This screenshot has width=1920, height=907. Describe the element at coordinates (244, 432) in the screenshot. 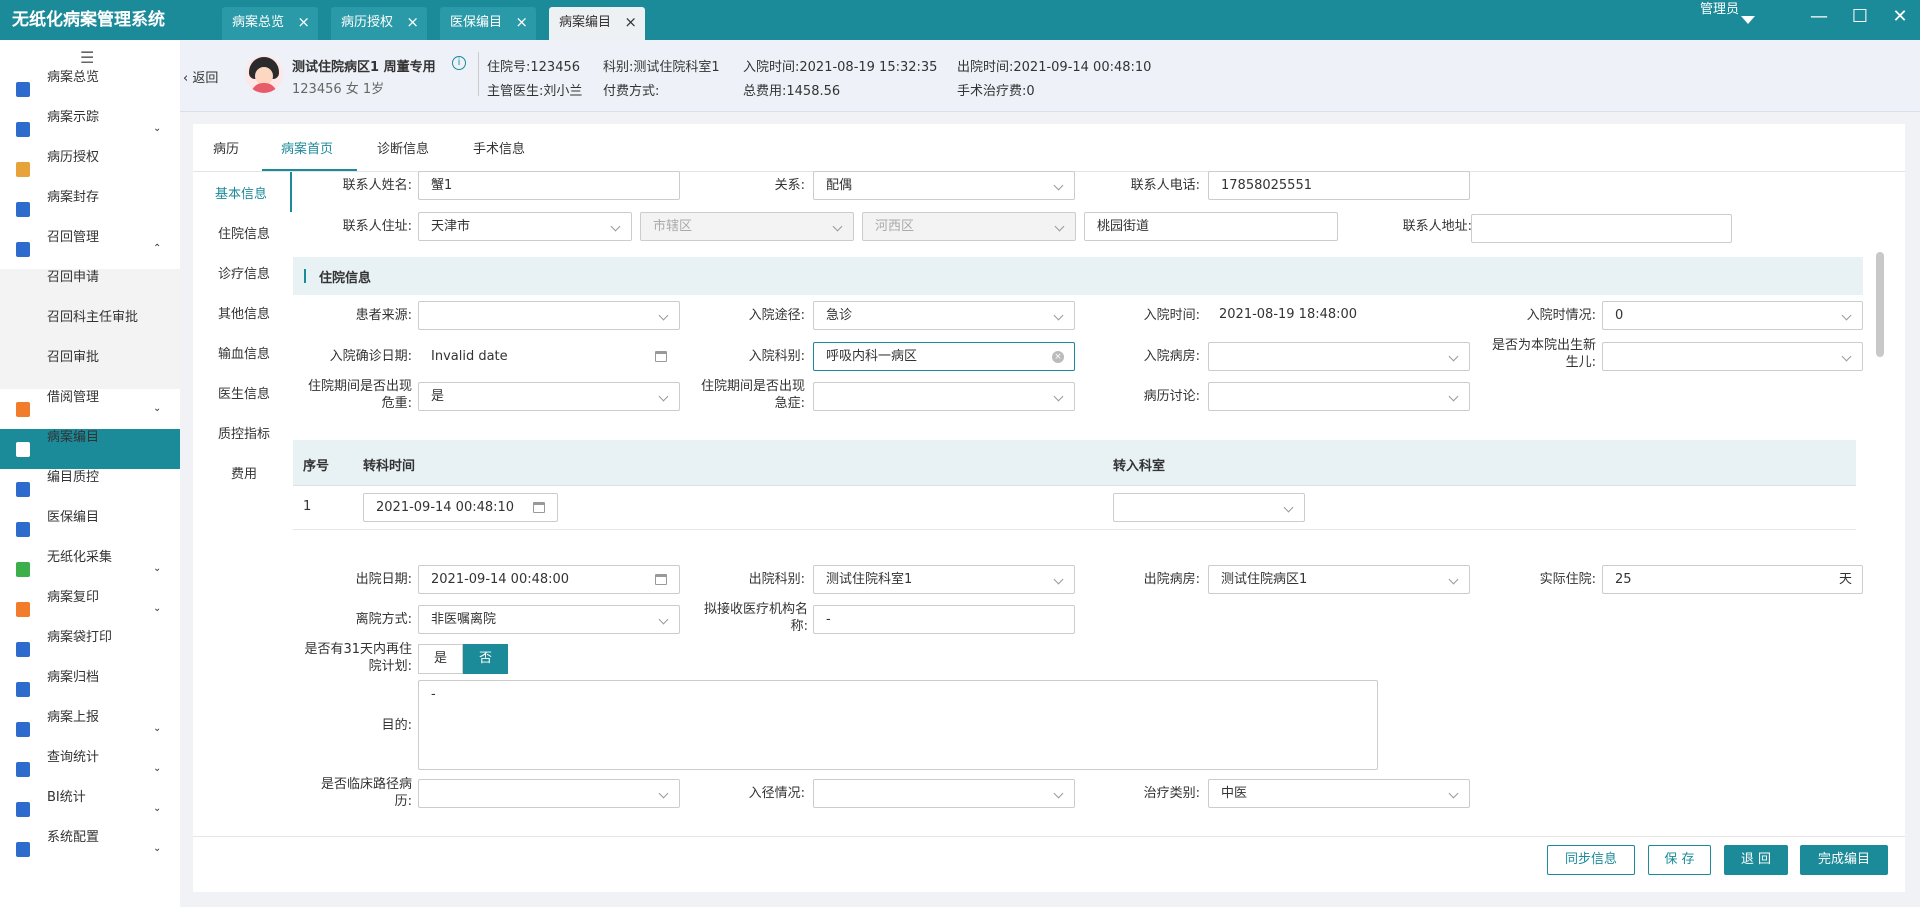

I see `side-nav-quality: 质控指标` at that location.